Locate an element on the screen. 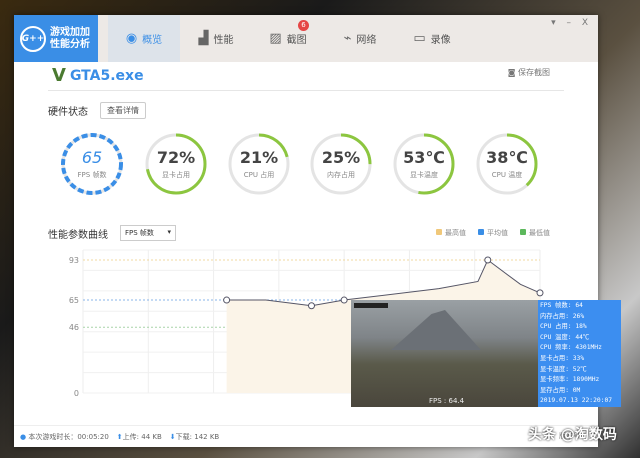 The width and height of the screenshot is (640, 458). y-tick-label: 65 is located at coordinates (74, 300).